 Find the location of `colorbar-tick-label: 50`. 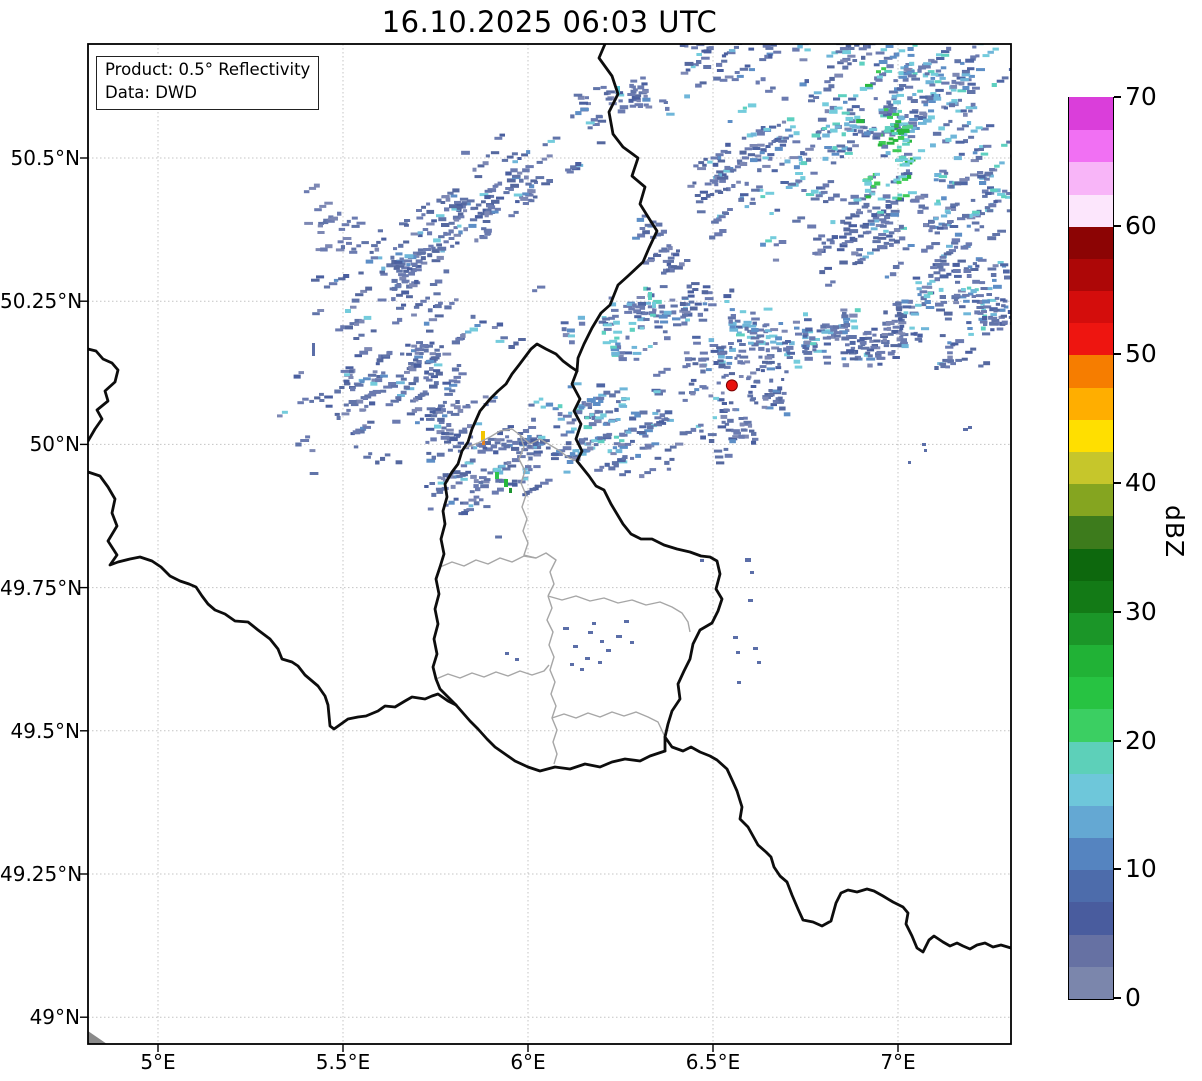

colorbar-tick-label: 50 is located at coordinates (1141, 354).